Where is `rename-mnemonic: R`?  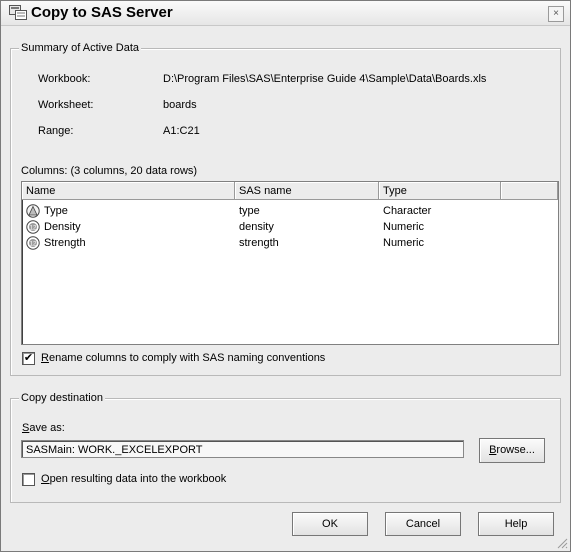 rename-mnemonic: R is located at coordinates (45, 358).